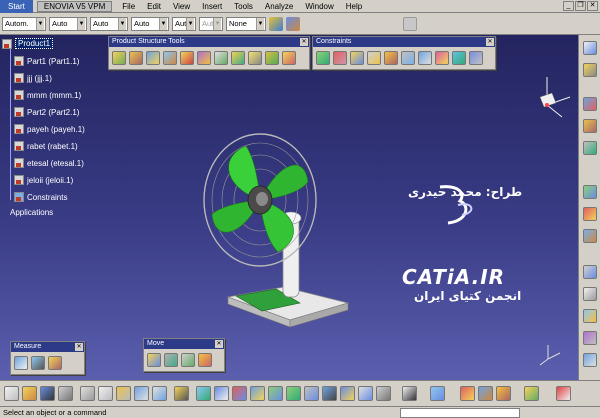 The image size is (600, 418). What do you see at coordinates (38, 363) in the screenshot?
I see `measure-item-icon` at bounding box center [38, 363].